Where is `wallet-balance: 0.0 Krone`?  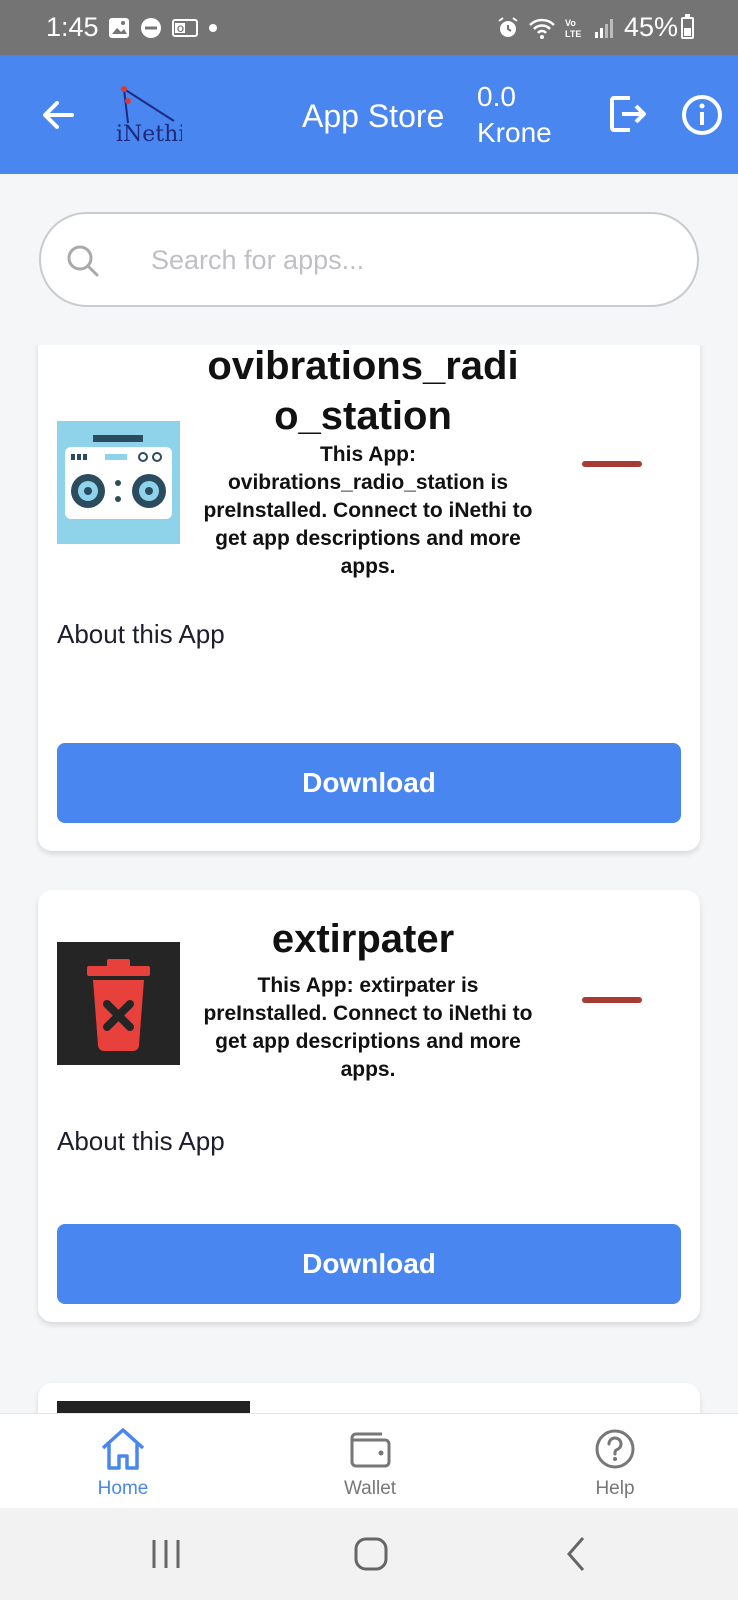 wallet-balance: 0.0 Krone is located at coordinates (514, 115).